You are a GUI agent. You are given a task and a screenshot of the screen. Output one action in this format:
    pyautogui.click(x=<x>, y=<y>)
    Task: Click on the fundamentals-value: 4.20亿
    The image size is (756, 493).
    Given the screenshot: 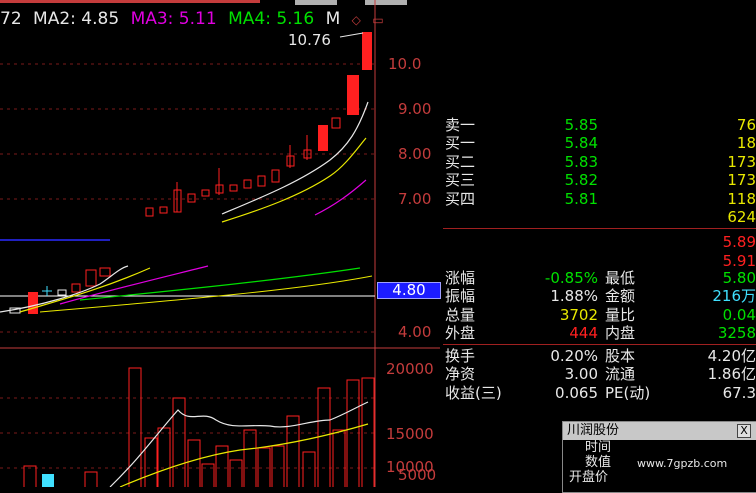 What is the action you would take?
    pyautogui.click(x=731, y=356)
    